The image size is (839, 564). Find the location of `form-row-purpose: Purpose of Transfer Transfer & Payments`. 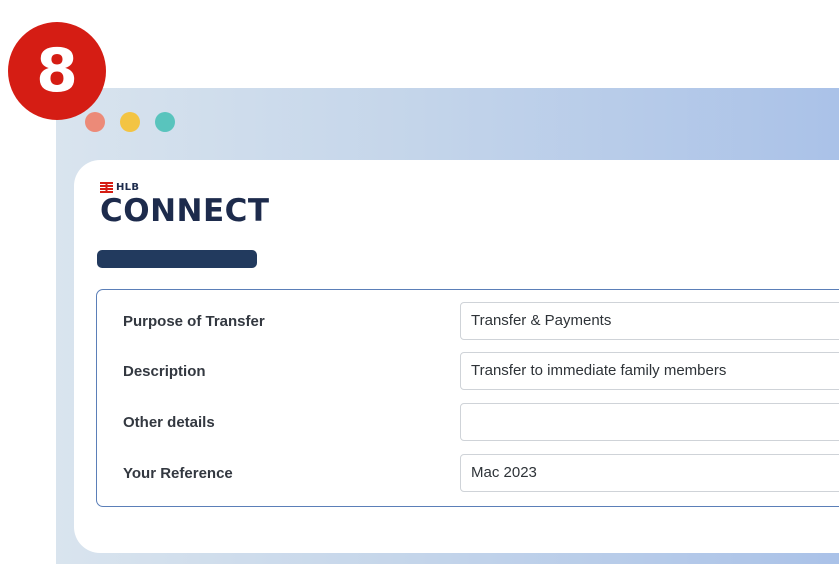

form-row-purpose: Purpose of Transfer Transfer & Payments is located at coordinates (468, 322).